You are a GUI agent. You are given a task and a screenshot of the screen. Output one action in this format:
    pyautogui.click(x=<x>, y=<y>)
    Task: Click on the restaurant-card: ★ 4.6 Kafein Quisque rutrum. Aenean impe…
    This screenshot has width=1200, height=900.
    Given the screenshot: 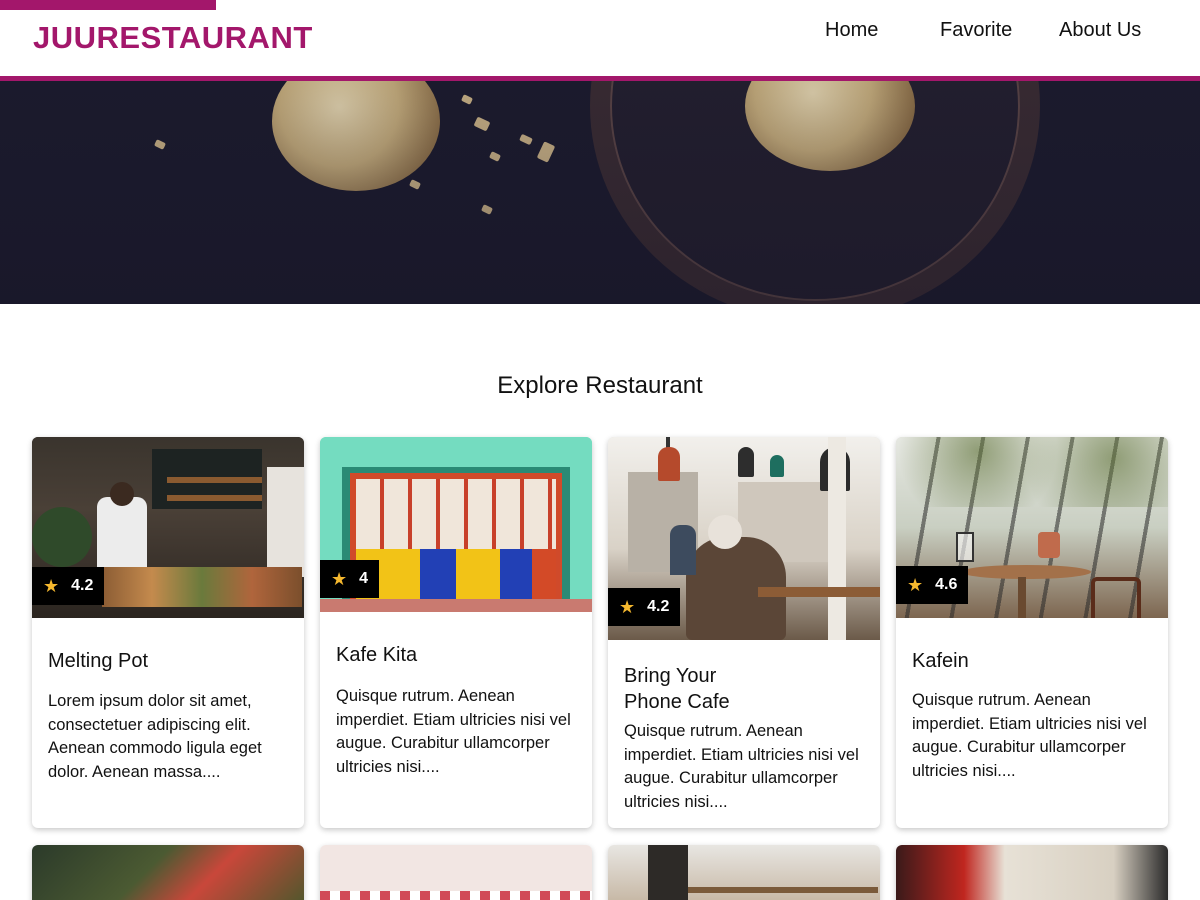 What is the action you would take?
    pyautogui.click(x=1032, y=632)
    